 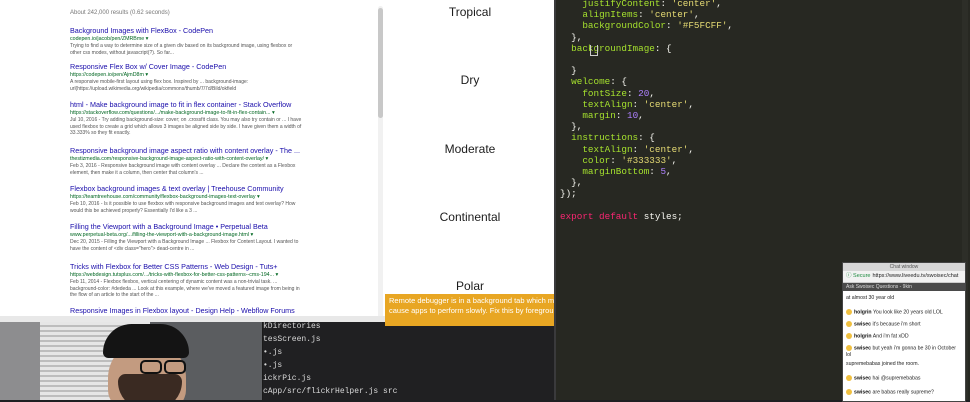 I want to click on code-line: color: '#333333',, so click(x=618, y=160).